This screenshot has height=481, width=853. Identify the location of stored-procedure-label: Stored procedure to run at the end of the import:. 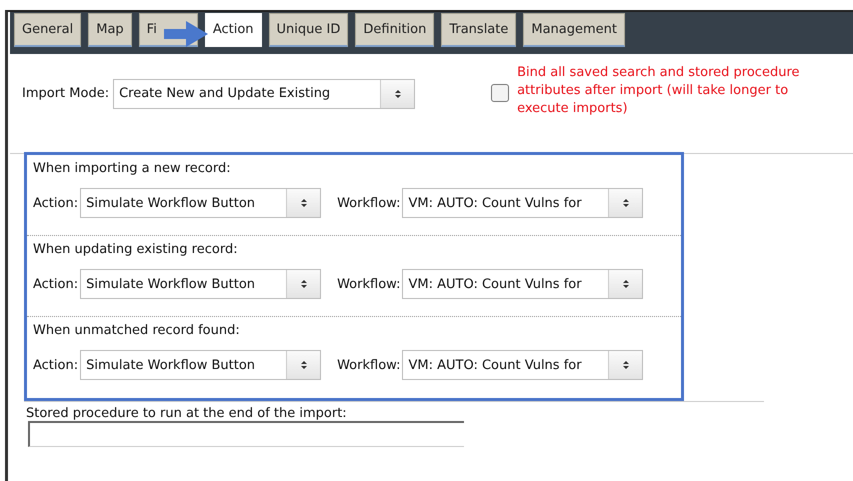
(187, 413).